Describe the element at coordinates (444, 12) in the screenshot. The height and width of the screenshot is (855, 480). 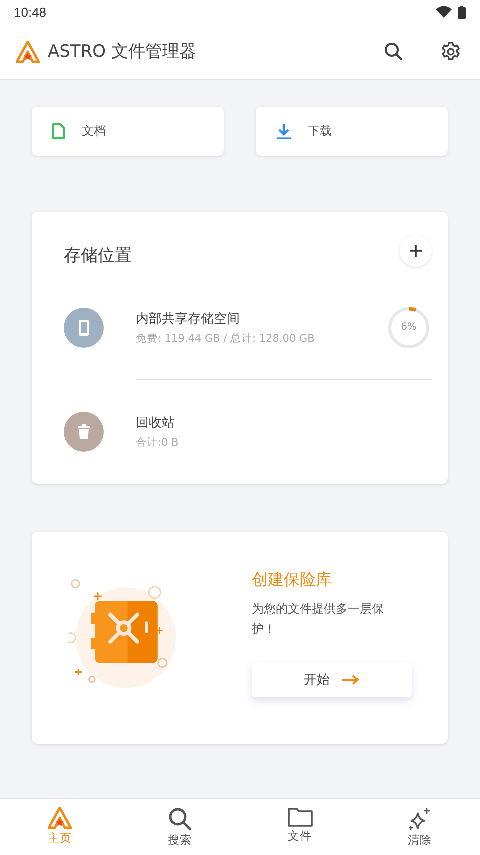
I see `wifi-icon` at that location.